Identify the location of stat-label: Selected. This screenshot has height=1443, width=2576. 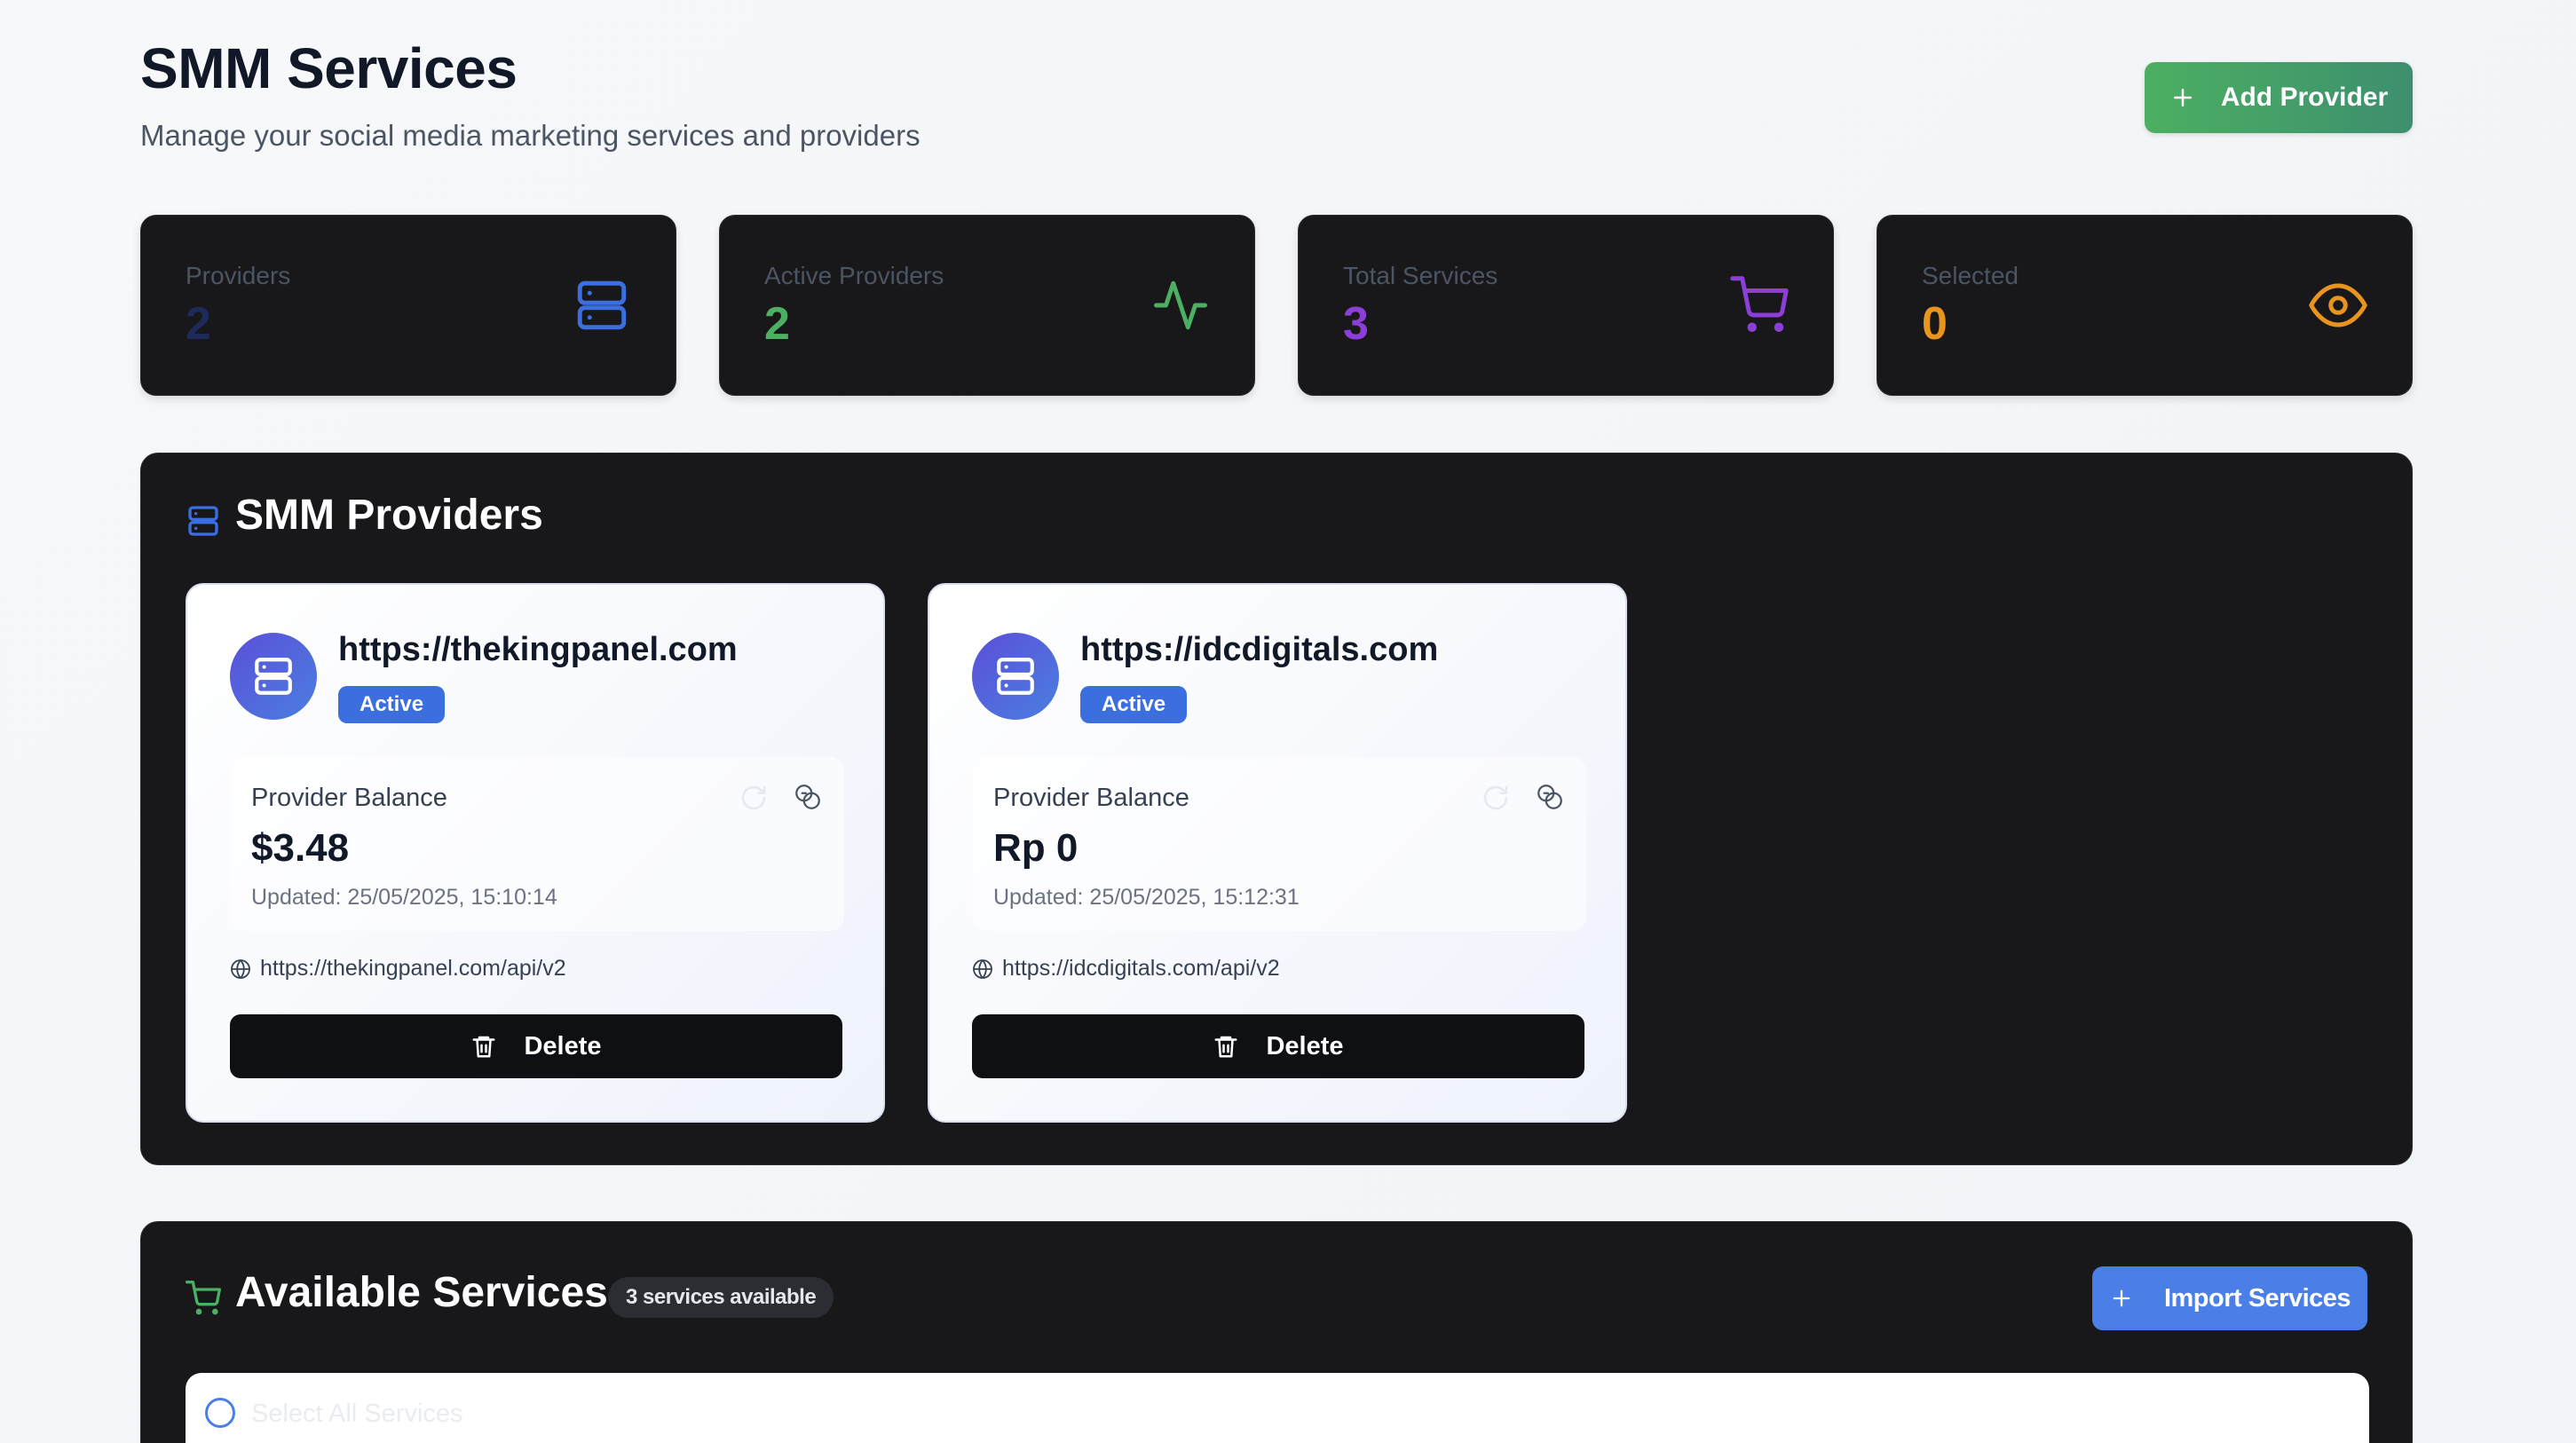
(1970, 275).